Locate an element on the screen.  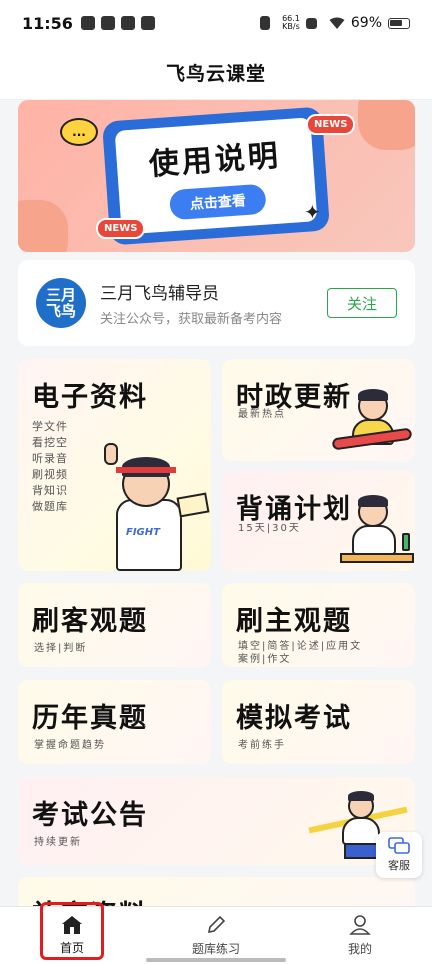
desk is located at coordinates (377, 558).